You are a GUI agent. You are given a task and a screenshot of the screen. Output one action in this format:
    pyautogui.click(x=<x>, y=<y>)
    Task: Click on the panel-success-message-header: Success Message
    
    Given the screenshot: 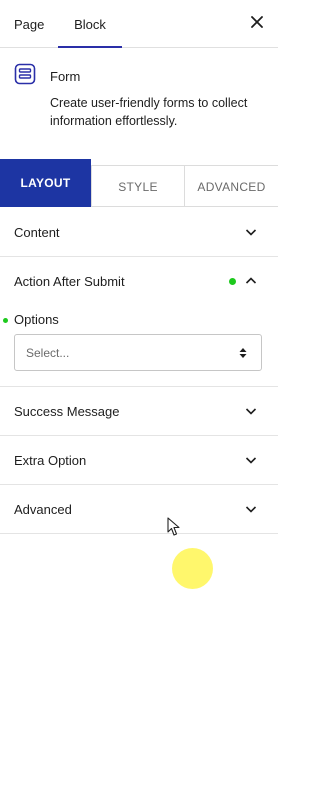 What is the action you would take?
    pyautogui.click(x=139, y=411)
    